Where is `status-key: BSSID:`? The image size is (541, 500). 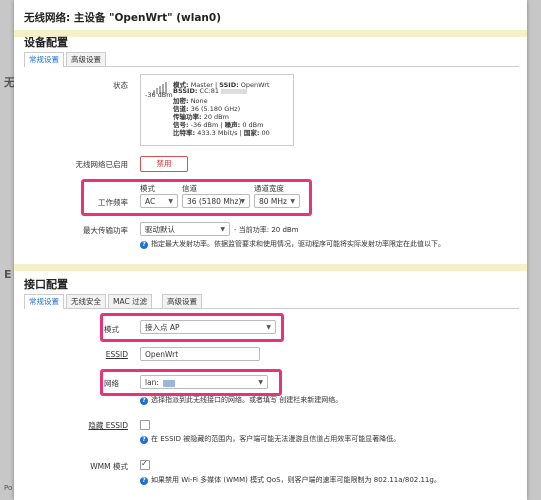
status-key: BSSID: is located at coordinates (185, 91).